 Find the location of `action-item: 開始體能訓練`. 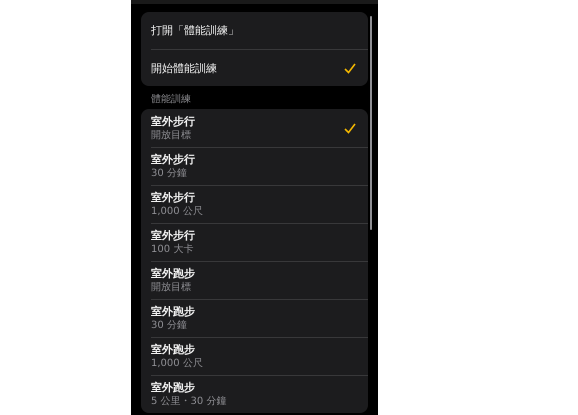

action-item: 開始體能訓練 is located at coordinates (259, 67).